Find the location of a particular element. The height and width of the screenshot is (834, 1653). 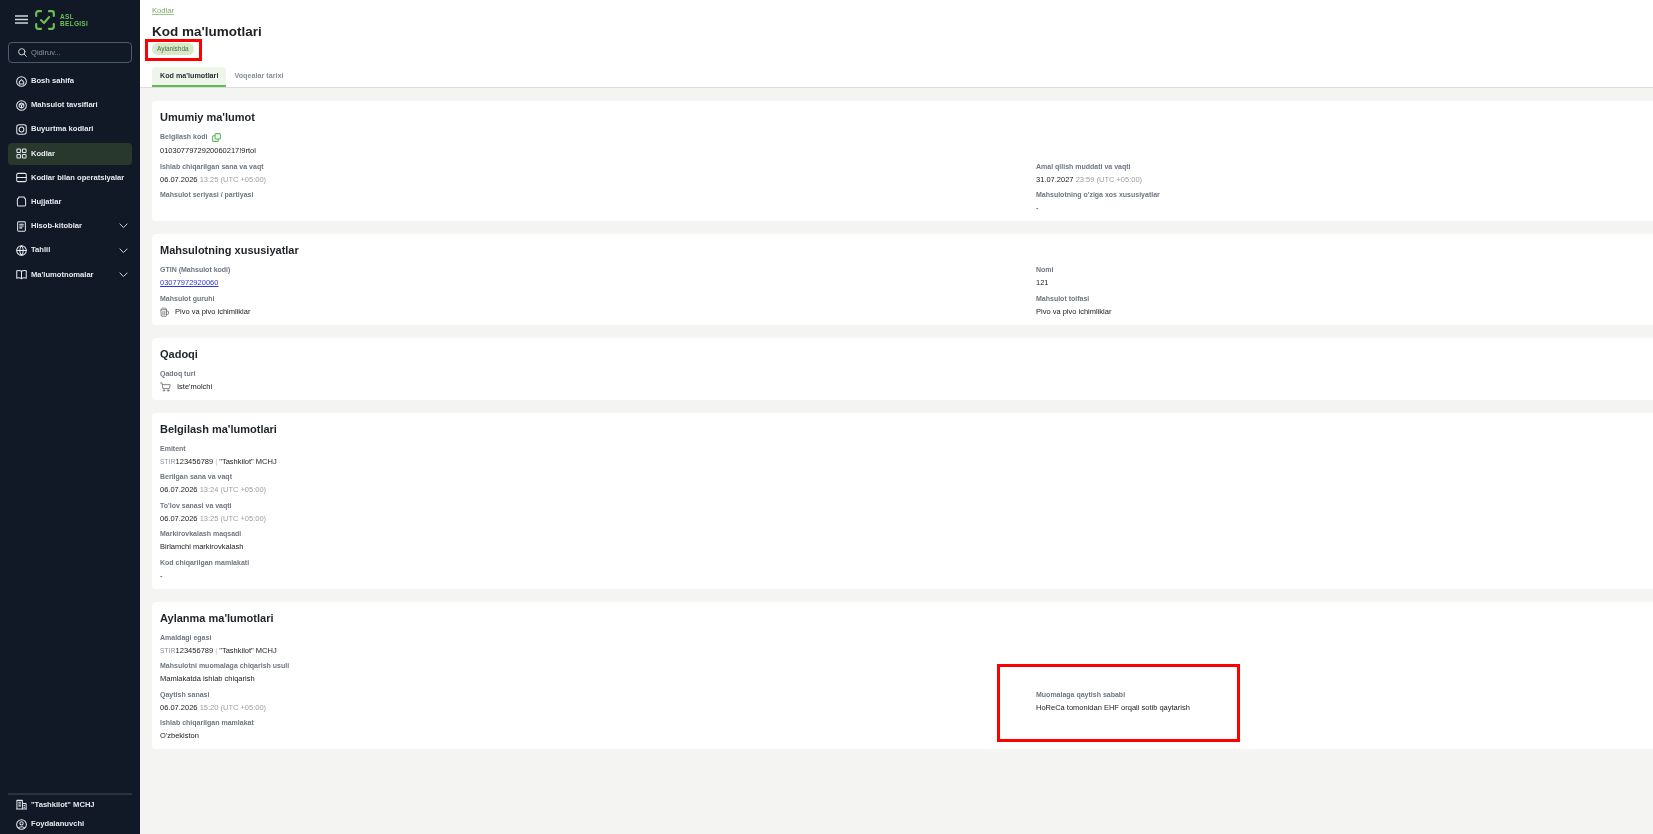

card-title: Aylanma ma'lumotlari is located at coordinates (217, 617).